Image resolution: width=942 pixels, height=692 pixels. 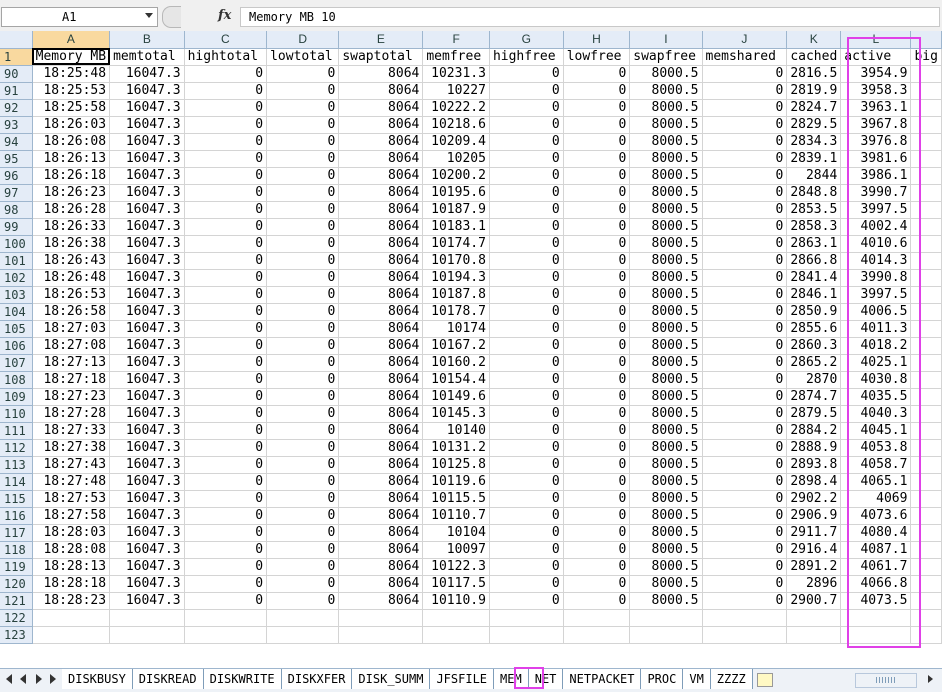 What do you see at coordinates (147, 40) in the screenshot?
I see `column-header-b: B` at bounding box center [147, 40].